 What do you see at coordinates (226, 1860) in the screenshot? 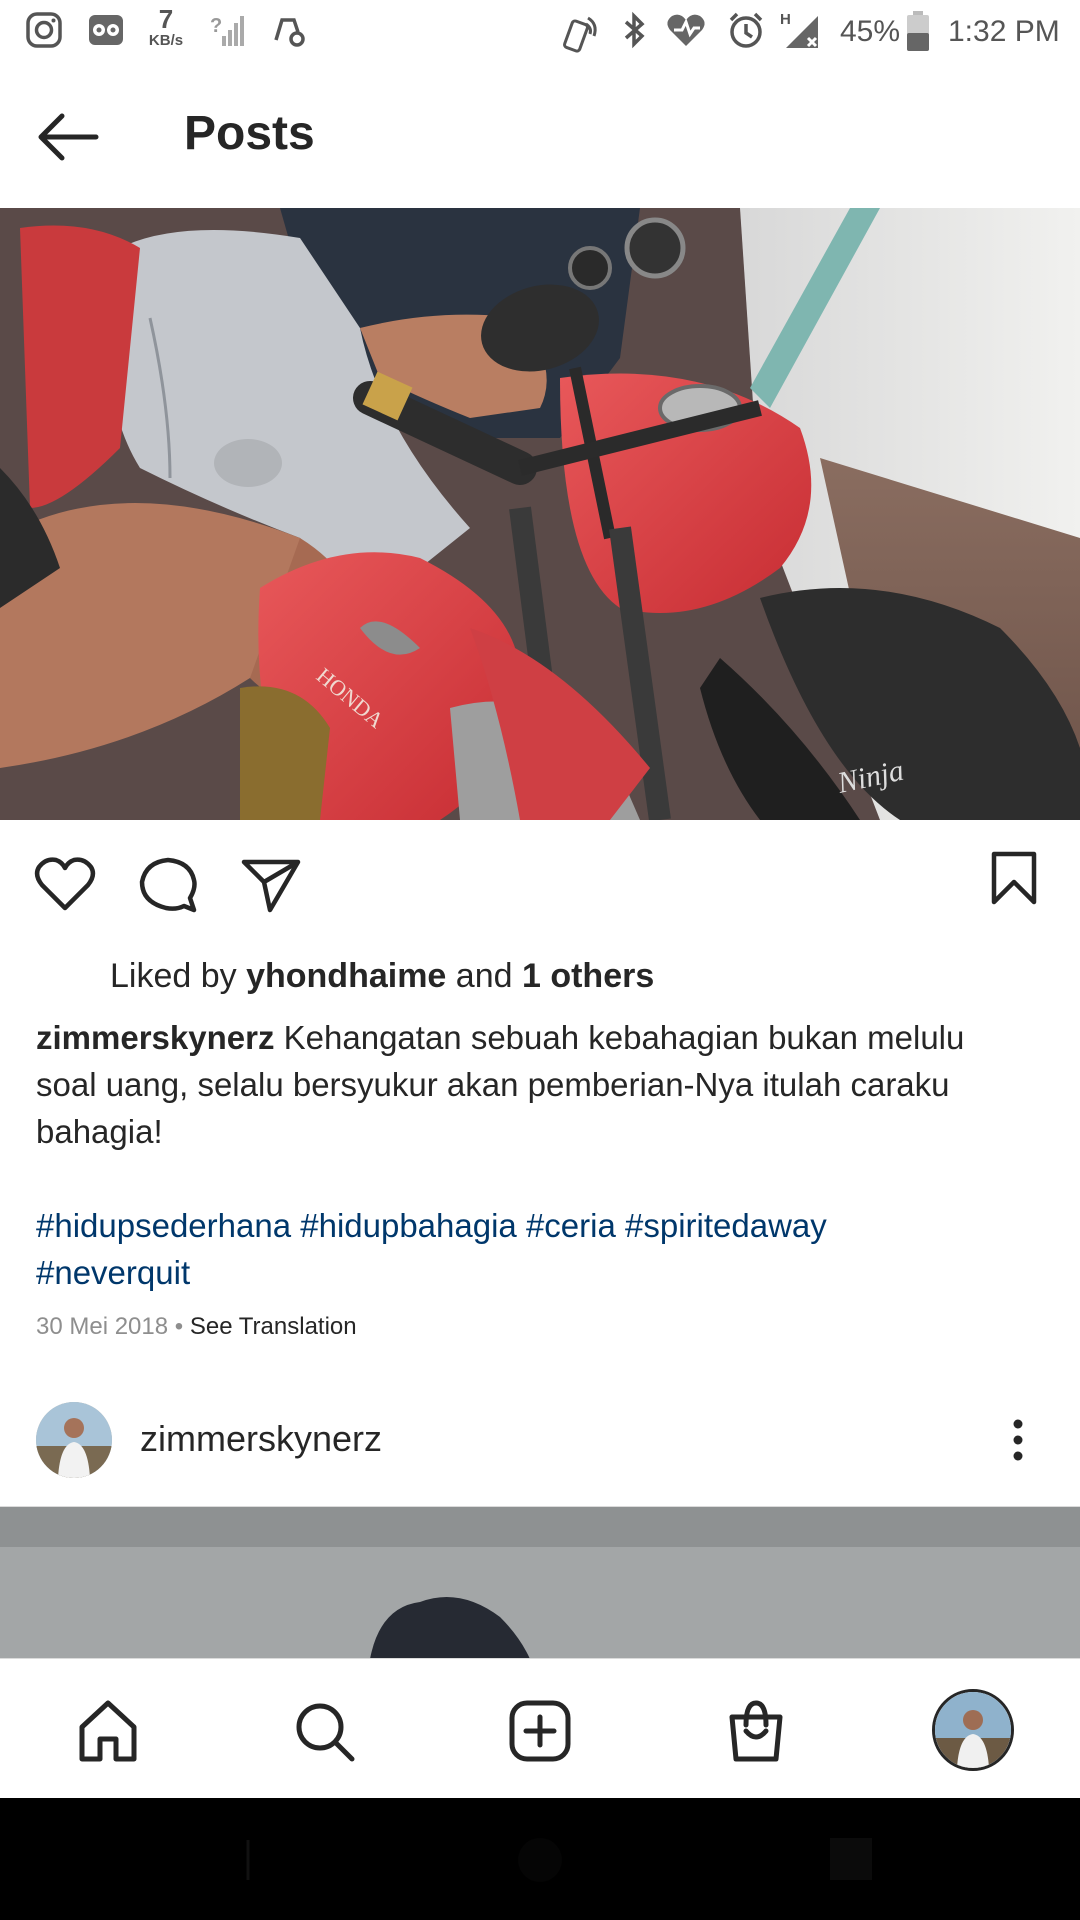
I see `system-back-icon` at bounding box center [226, 1860].